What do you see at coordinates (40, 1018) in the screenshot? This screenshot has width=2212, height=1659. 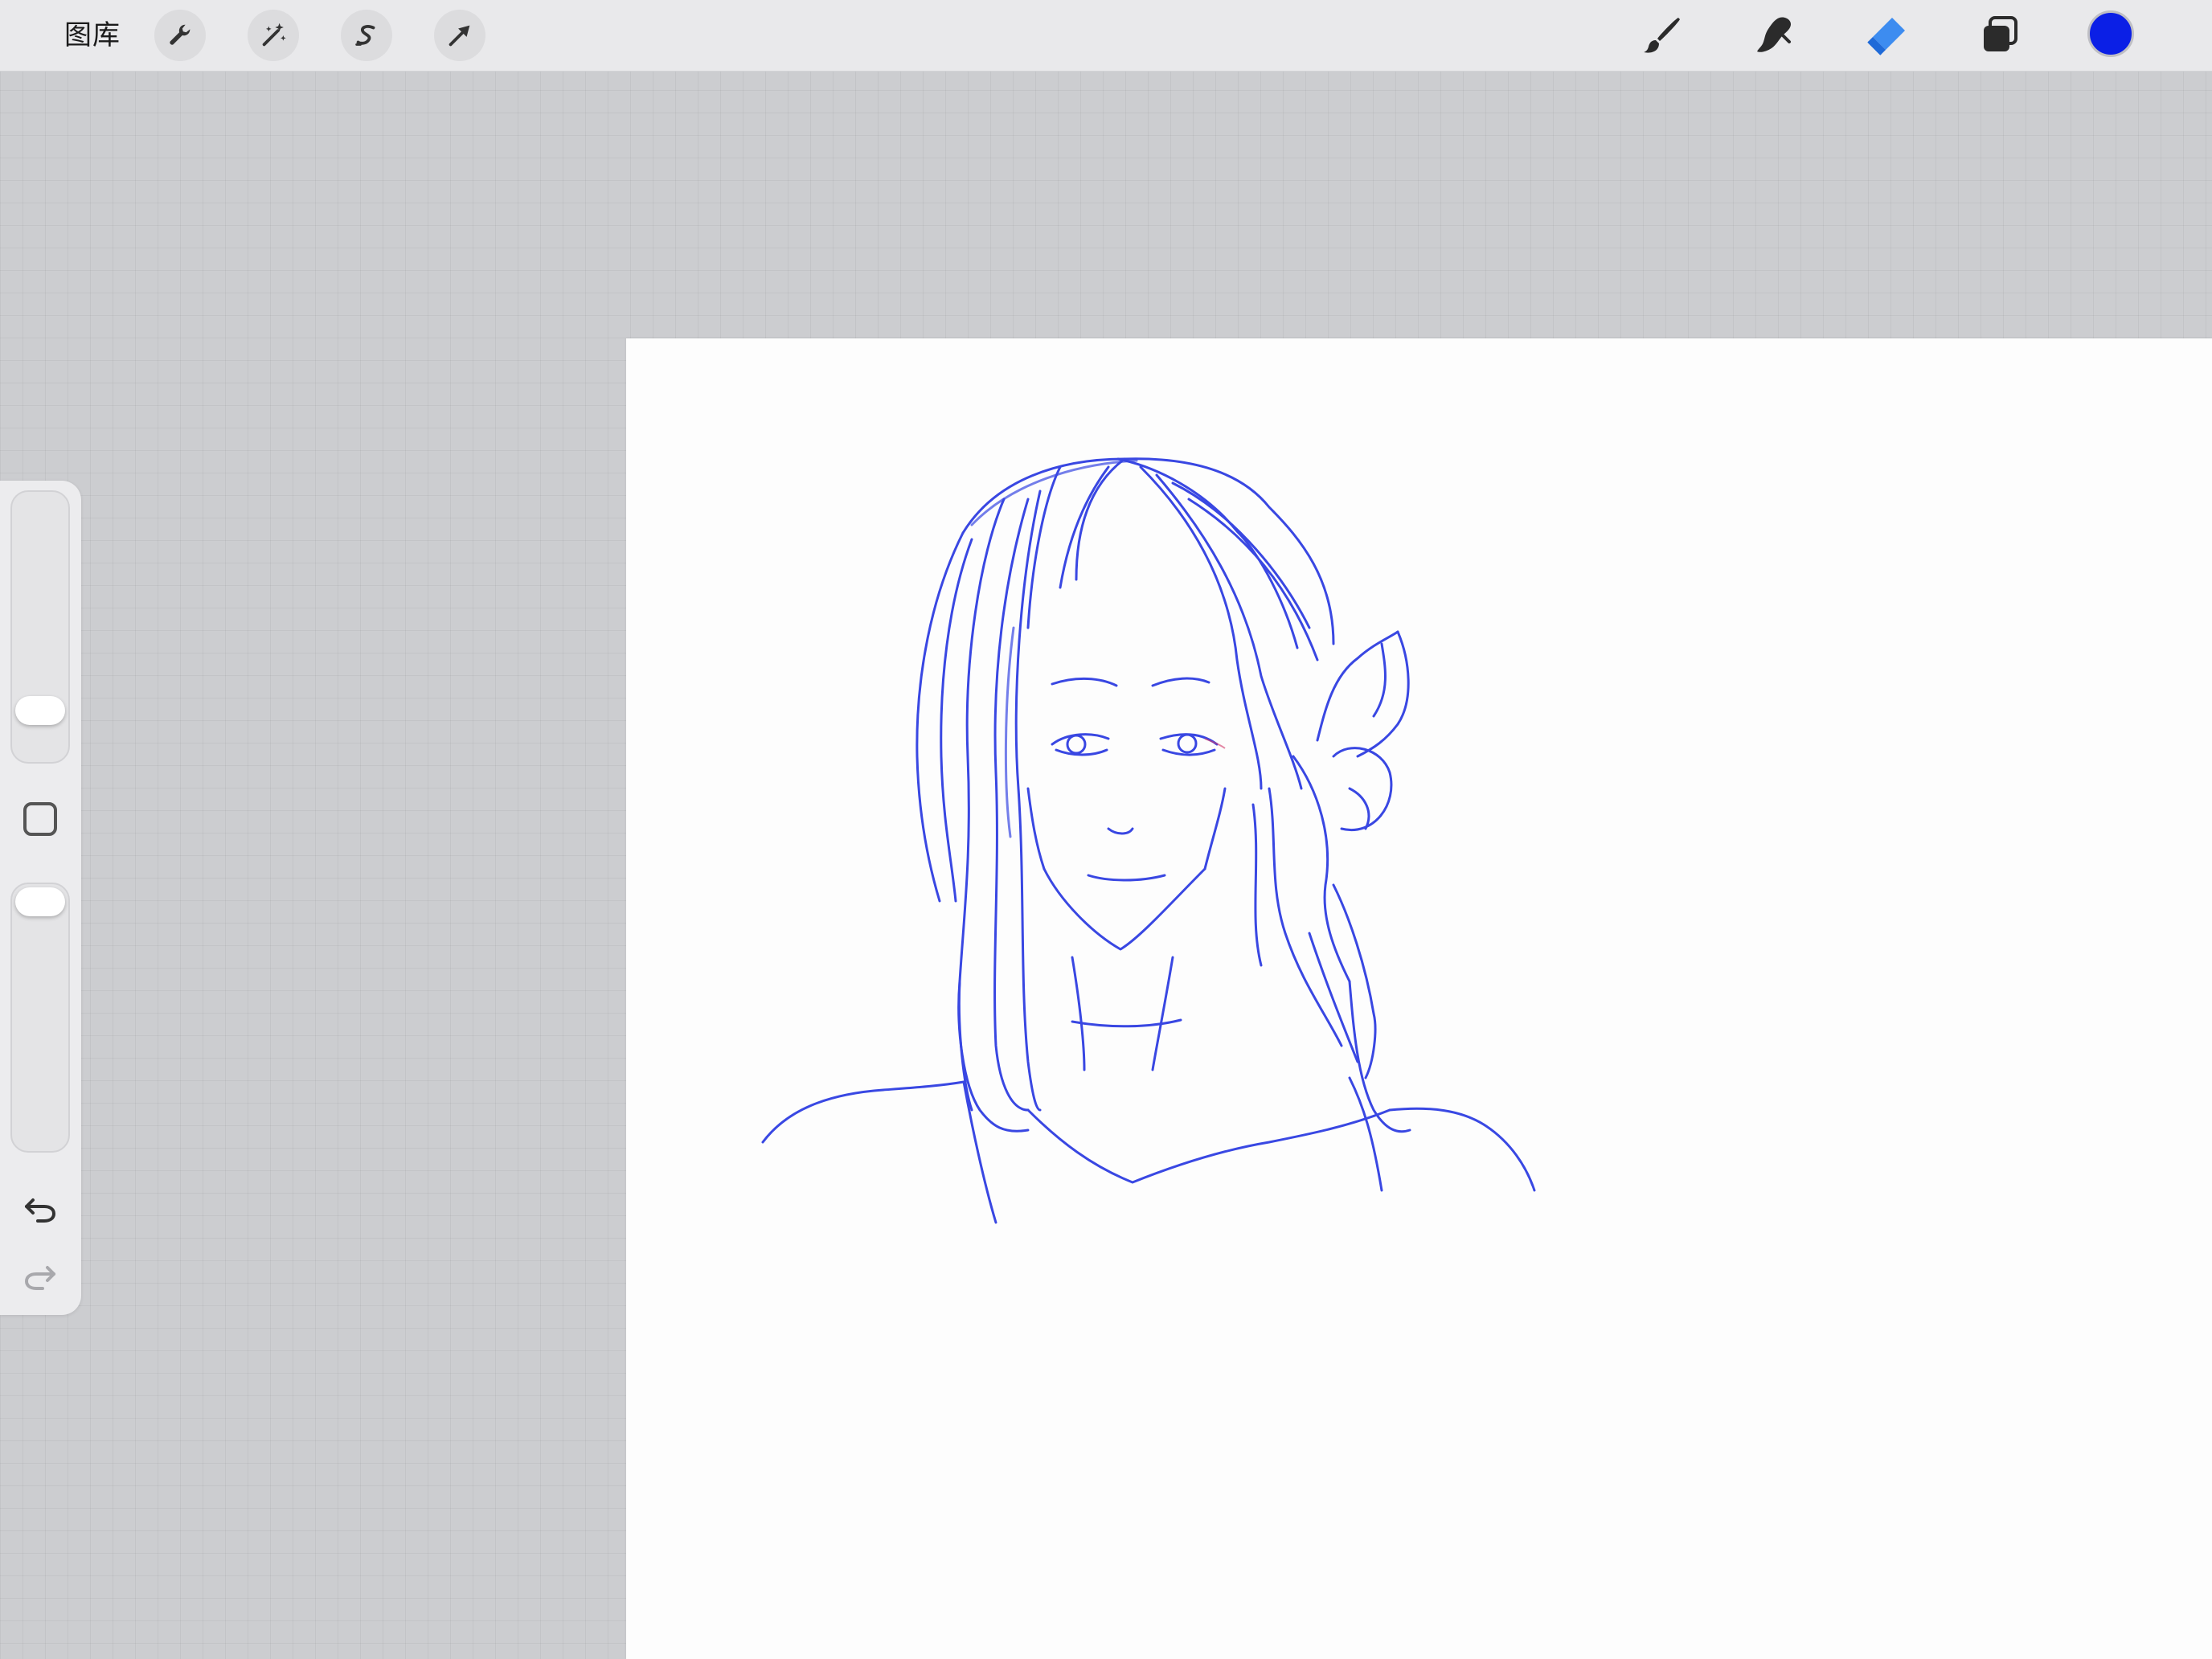 I see `opacity-slider` at bounding box center [40, 1018].